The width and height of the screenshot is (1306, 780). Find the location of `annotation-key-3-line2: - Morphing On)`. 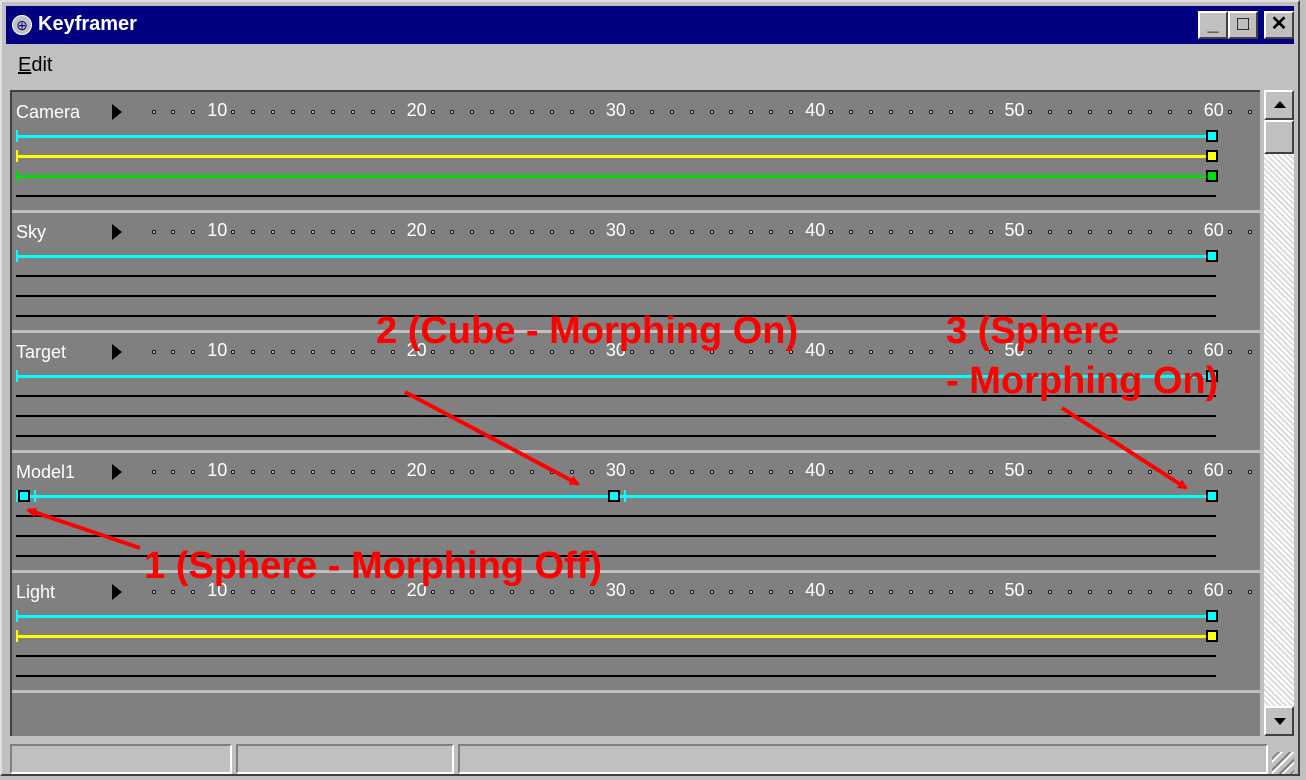

annotation-key-3-line2: - Morphing On) is located at coordinates (1082, 381).